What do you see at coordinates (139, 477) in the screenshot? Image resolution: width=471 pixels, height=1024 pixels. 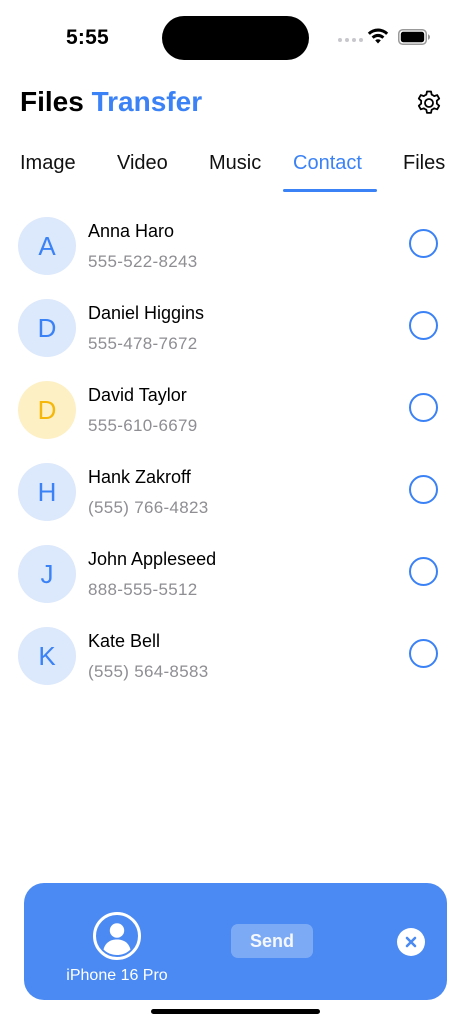 I see `contact-name: Hank Zakroff` at bounding box center [139, 477].